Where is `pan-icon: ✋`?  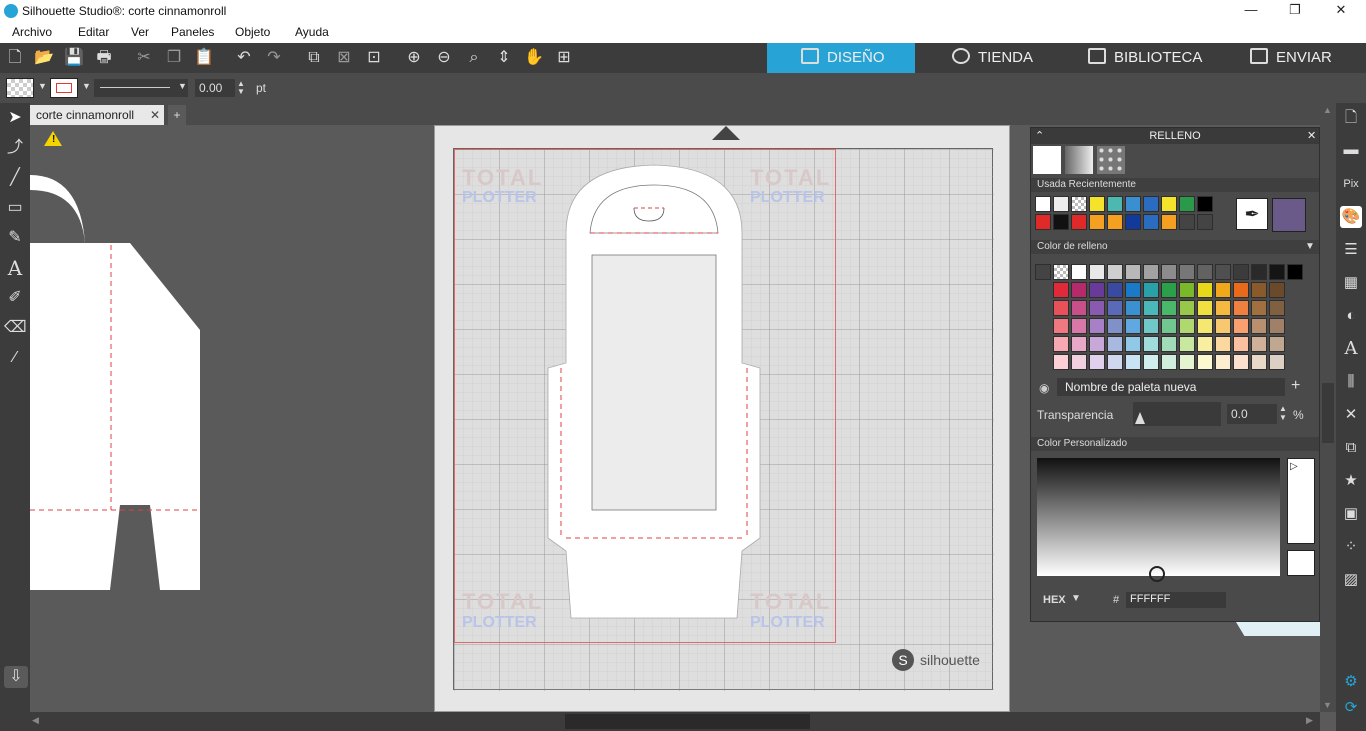
pan-icon: ✋ is located at coordinates (534, 58).